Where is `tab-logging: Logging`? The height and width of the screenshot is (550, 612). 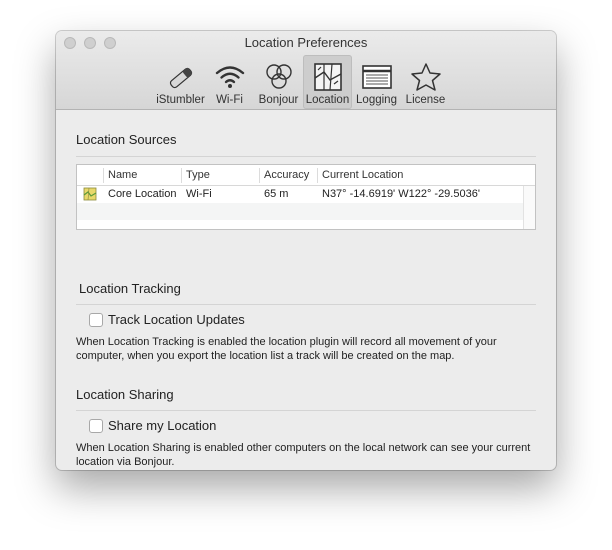 tab-logging: Logging is located at coordinates (376, 82).